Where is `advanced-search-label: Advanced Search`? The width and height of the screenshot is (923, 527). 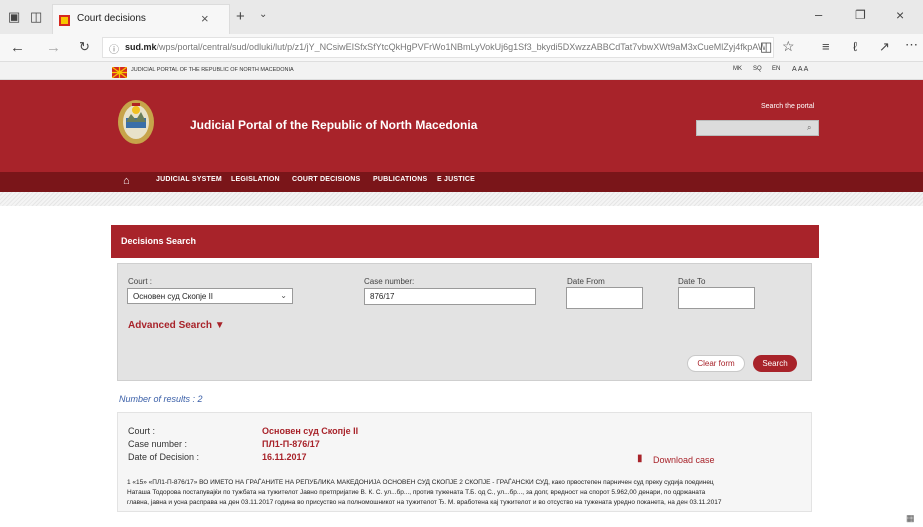 advanced-search-label: Advanced Search is located at coordinates (170, 325).